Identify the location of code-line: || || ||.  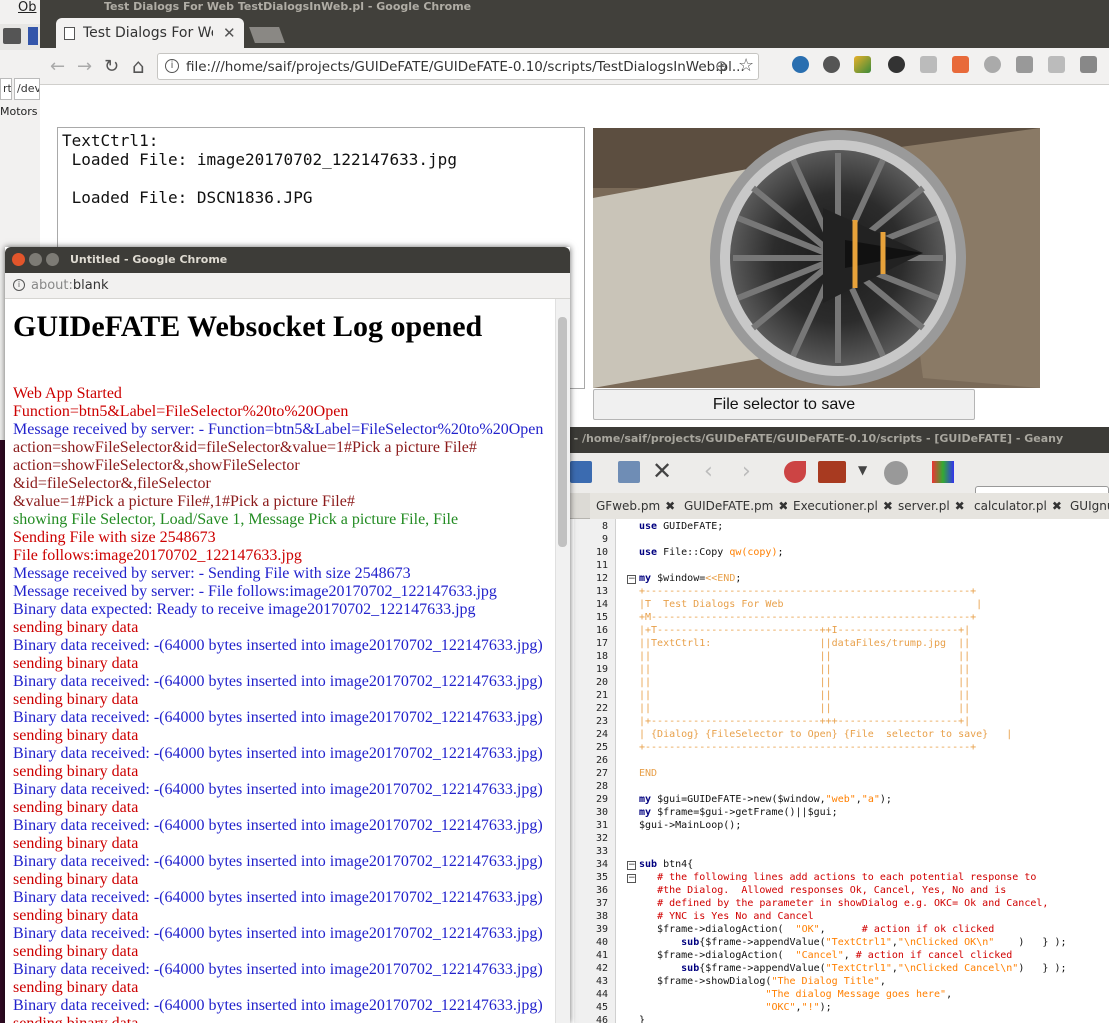
(805, 708).